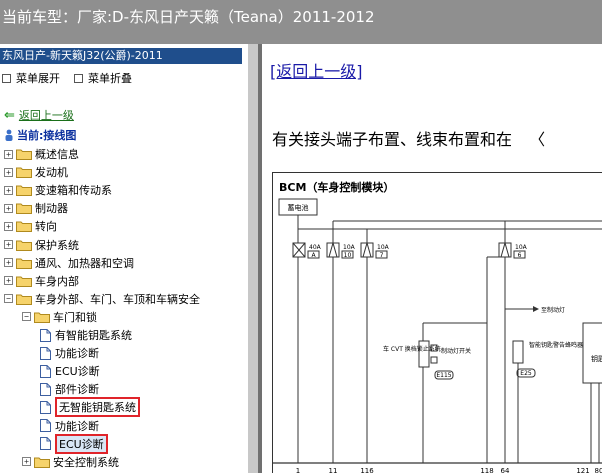  What do you see at coordinates (75, 317) in the screenshot?
I see `tree-item-label: 车门和锁` at bounding box center [75, 317].